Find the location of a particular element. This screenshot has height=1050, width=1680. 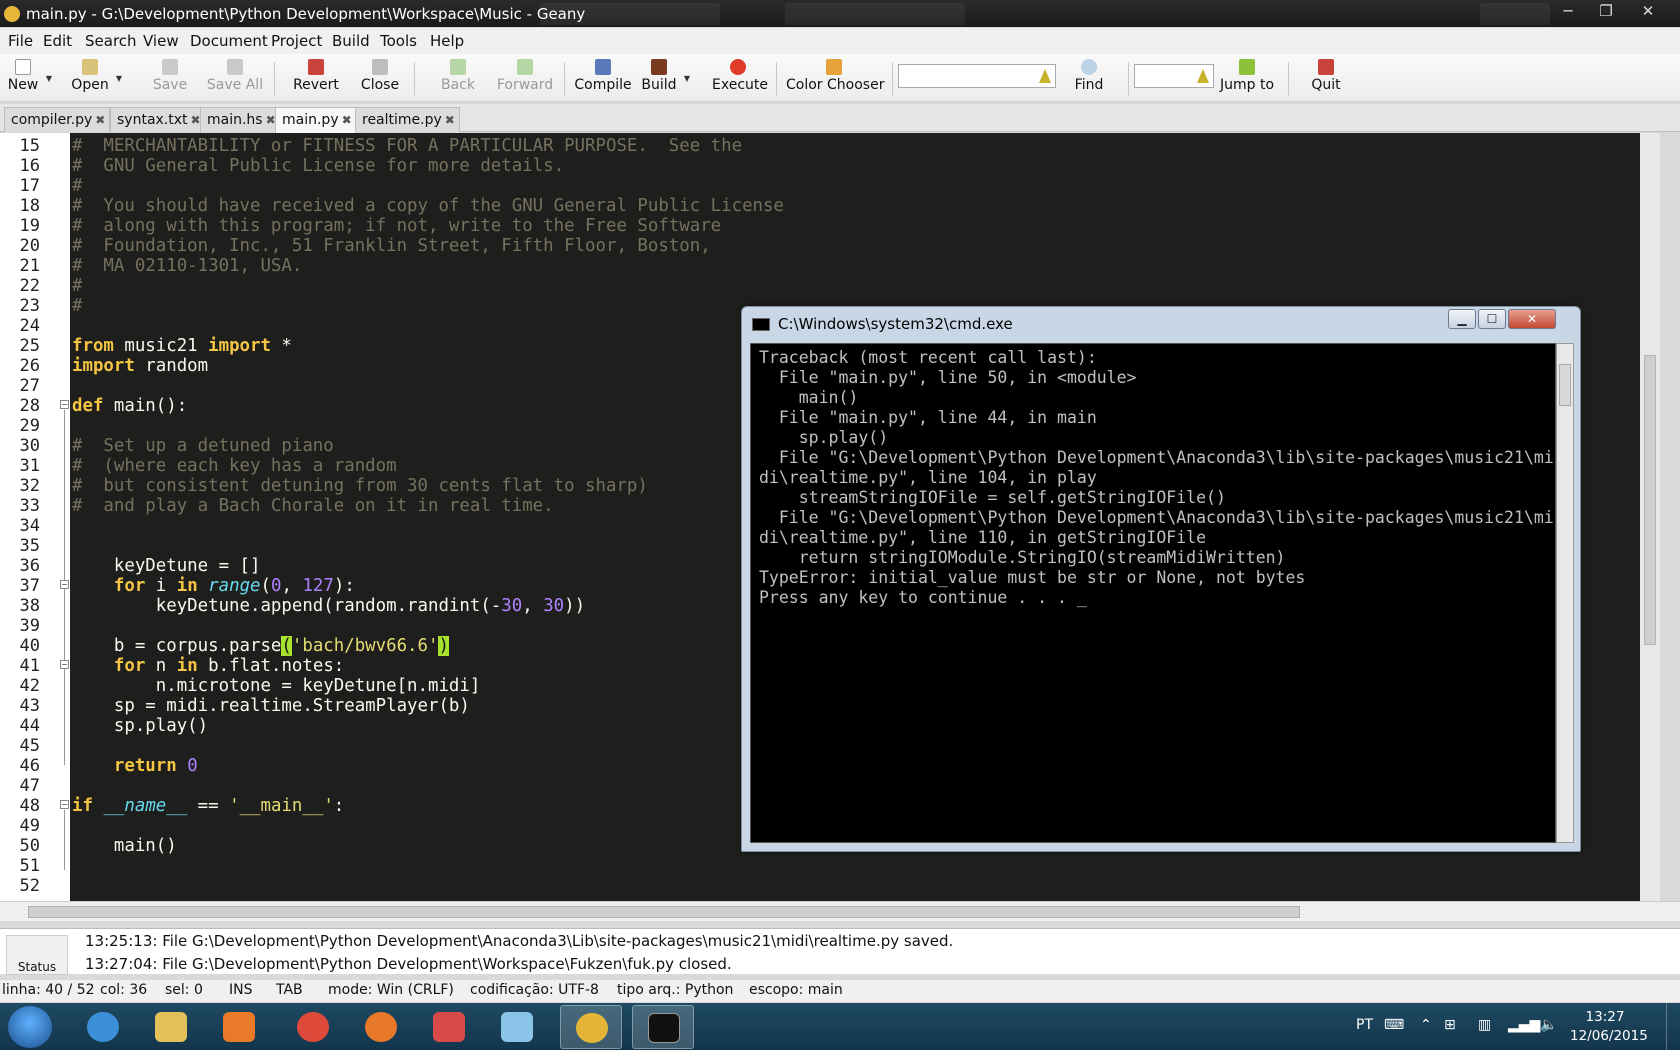

line-number: 31 is located at coordinates (29, 466).